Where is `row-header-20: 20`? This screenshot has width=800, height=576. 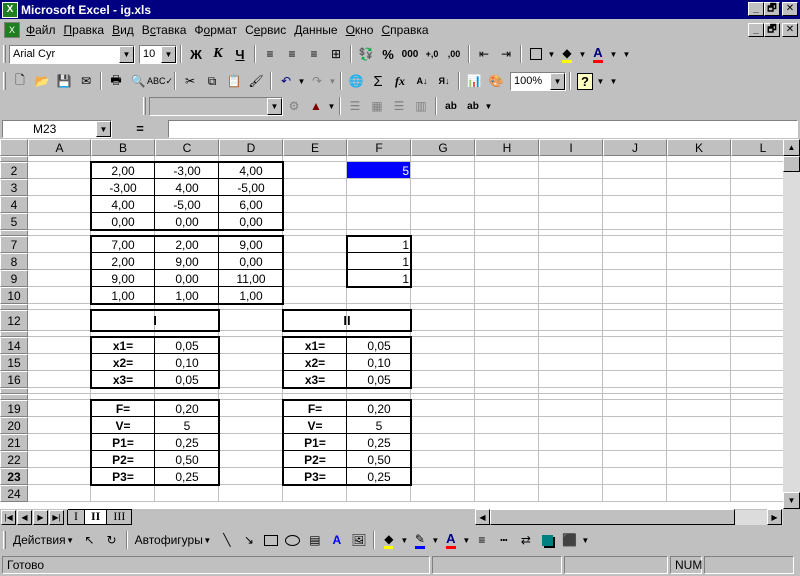
row-header-20: 20 is located at coordinates (14, 425).